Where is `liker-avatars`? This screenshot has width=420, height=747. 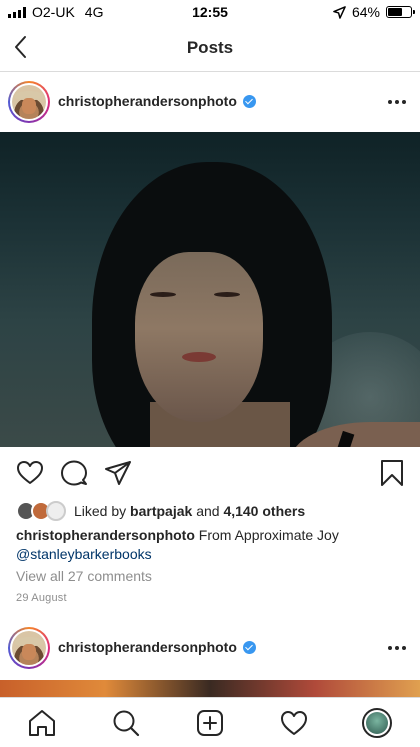
liker-avatars is located at coordinates (41, 511).